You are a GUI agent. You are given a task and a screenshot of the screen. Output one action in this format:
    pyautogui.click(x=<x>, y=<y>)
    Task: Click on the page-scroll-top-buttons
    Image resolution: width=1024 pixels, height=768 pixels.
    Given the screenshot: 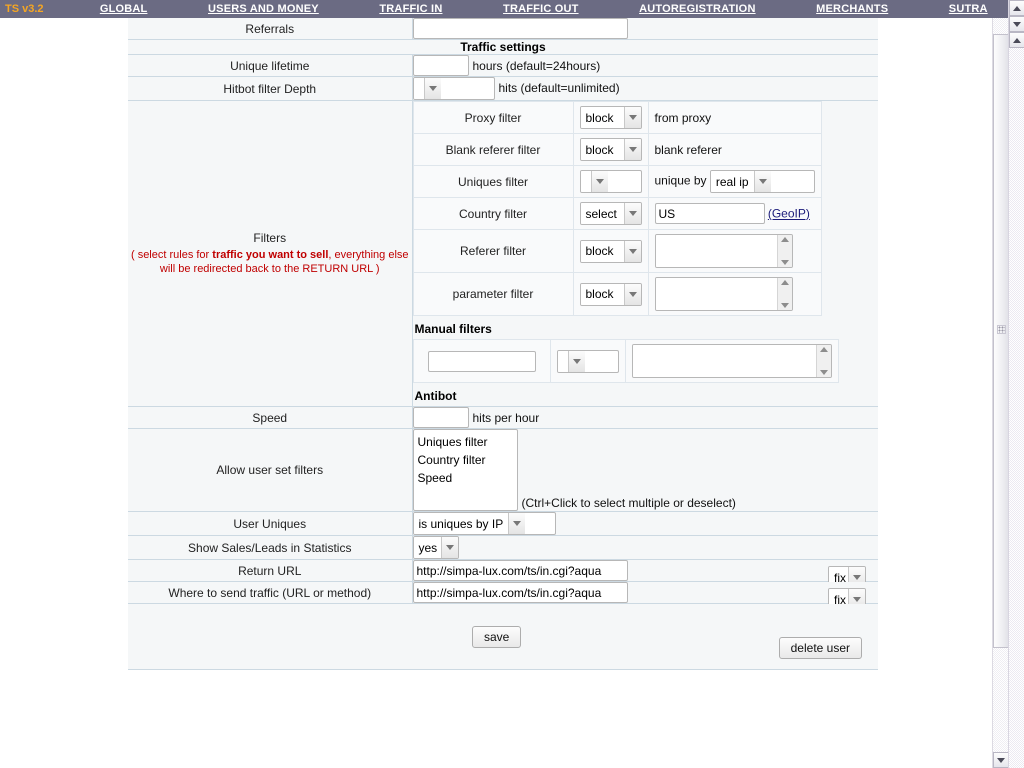 What is the action you would take?
    pyautogui.click(x=1016, y=24)
    